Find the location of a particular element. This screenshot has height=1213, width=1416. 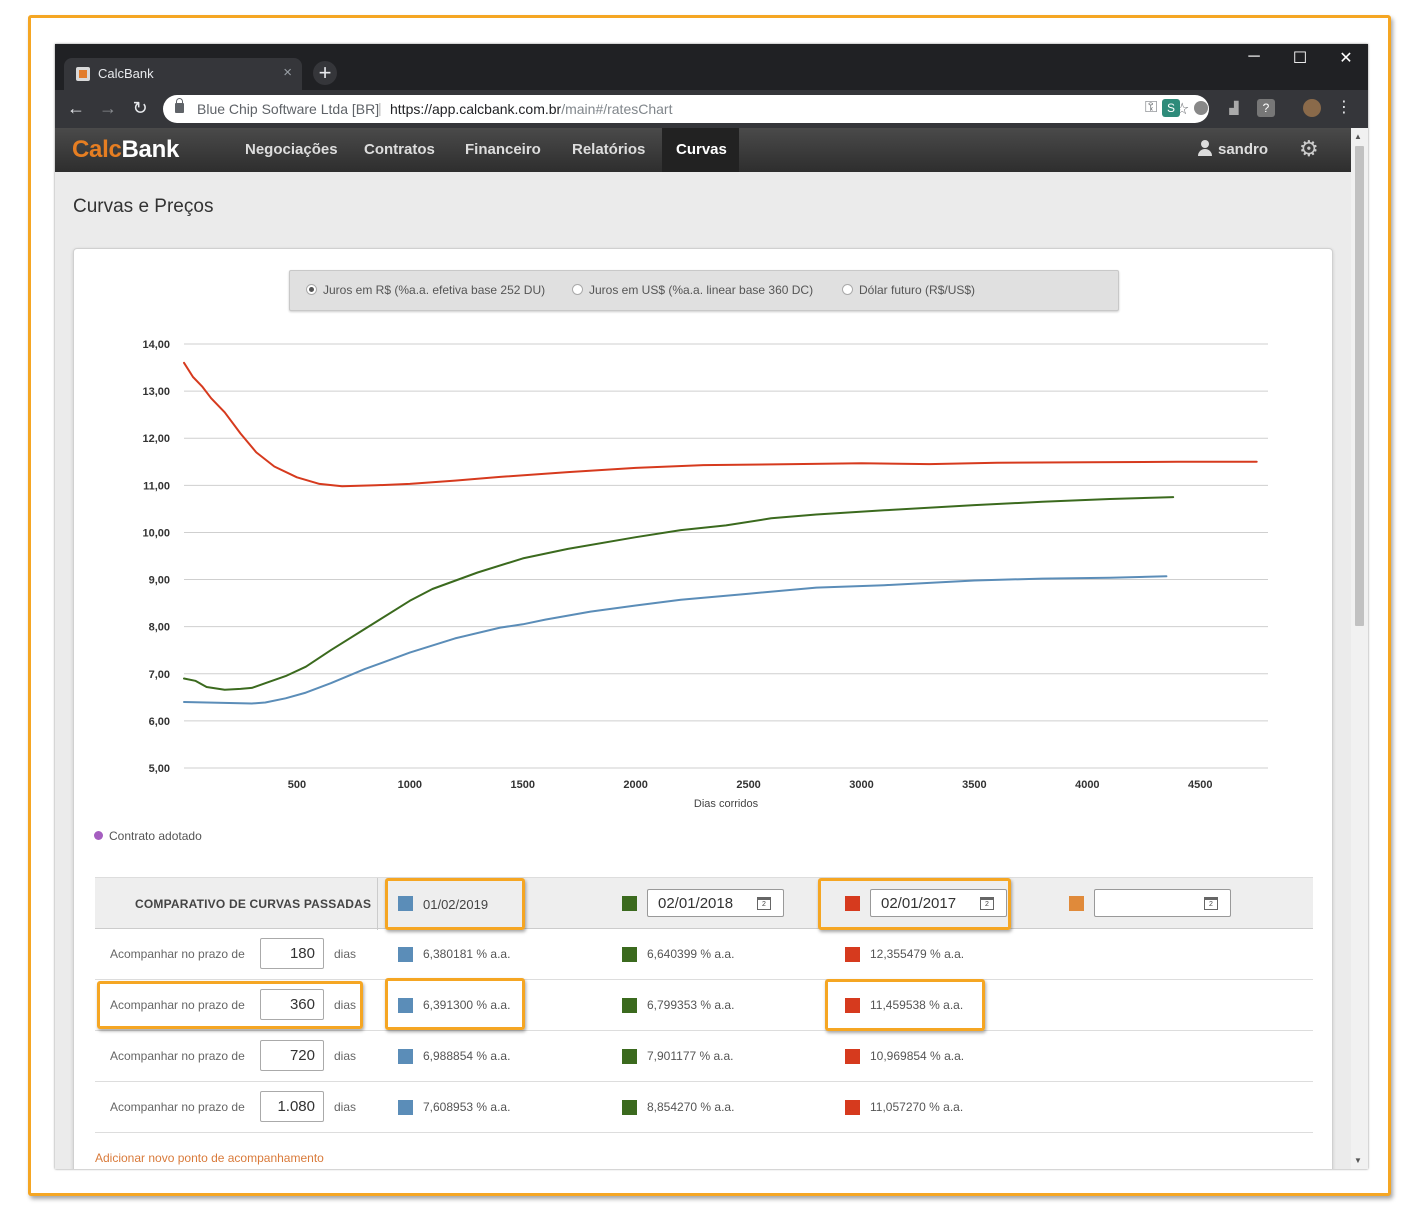

rate-value: 6,380181 % a.a. is located at coordinates (467, 954).